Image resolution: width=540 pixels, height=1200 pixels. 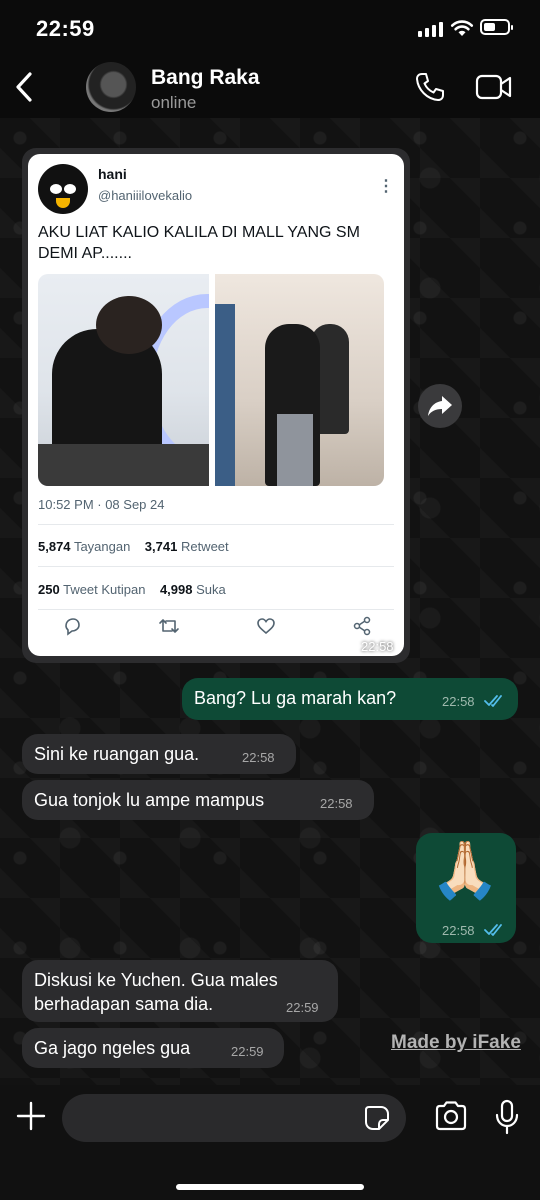 I want to click on message-text: Gua tonjok lu ampe mampus, so click(x=149, y=800).